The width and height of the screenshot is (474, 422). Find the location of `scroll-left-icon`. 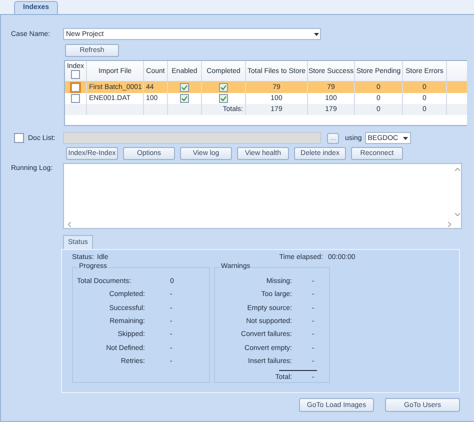

scroll-left-icon is located at coordinates (69, 224).